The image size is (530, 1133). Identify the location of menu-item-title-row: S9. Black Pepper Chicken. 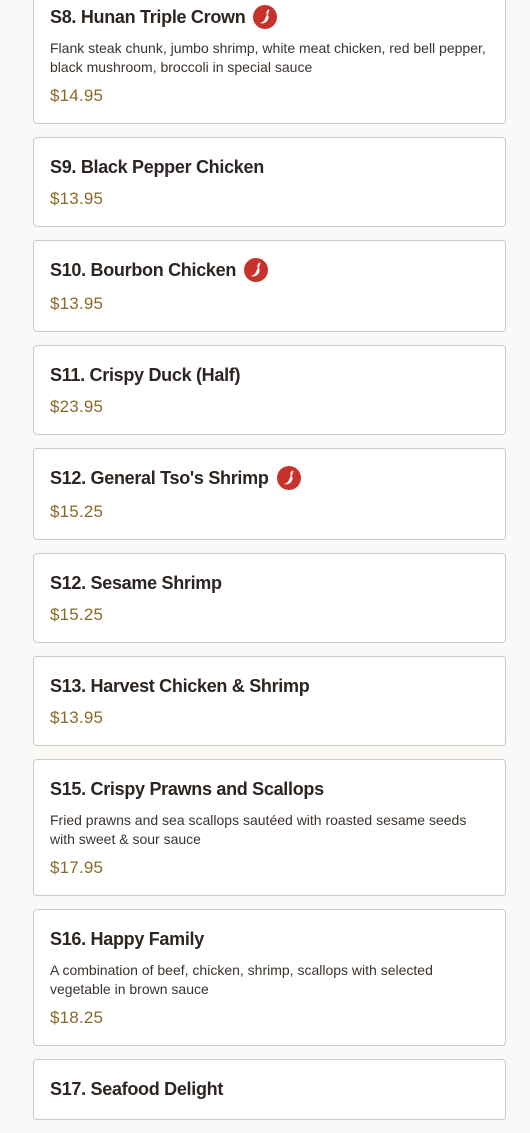
(269, 167).